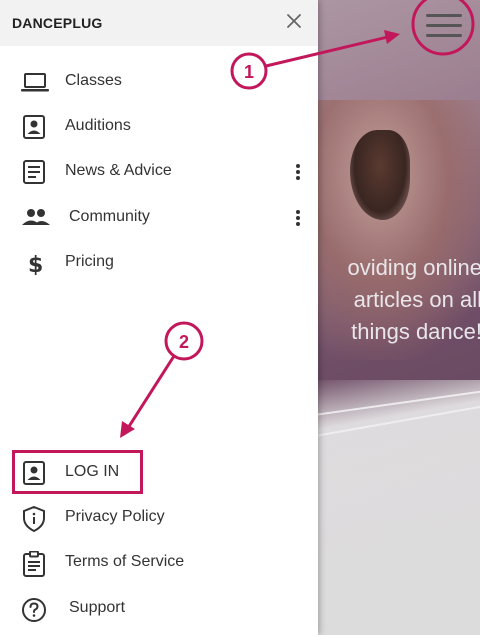 The width and height of the screenshot is (480, 635). Describe the element at coordinates (93, 80) in the screenshot. I see `menu-item-label: Classes` at that location.